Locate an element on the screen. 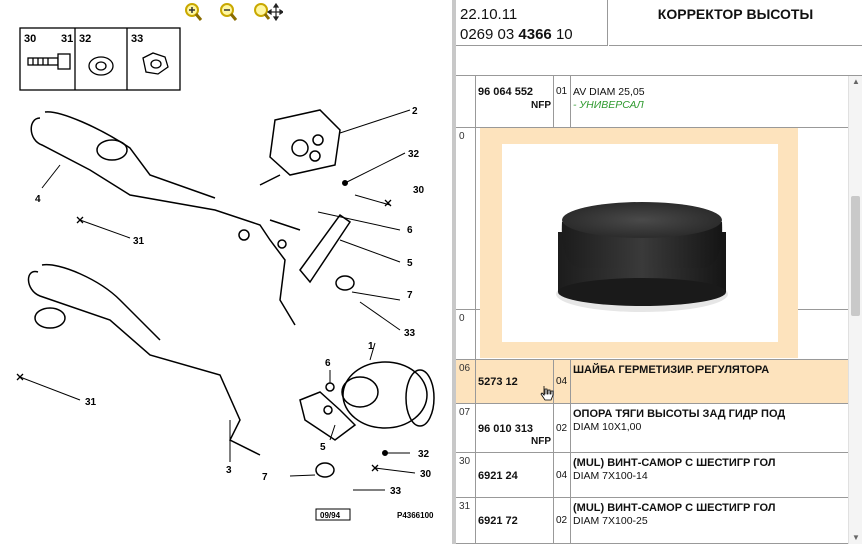 The width and height of the screenshot is (862, 544). part-reference: 6921 72 is located at coordinates (498, 521).